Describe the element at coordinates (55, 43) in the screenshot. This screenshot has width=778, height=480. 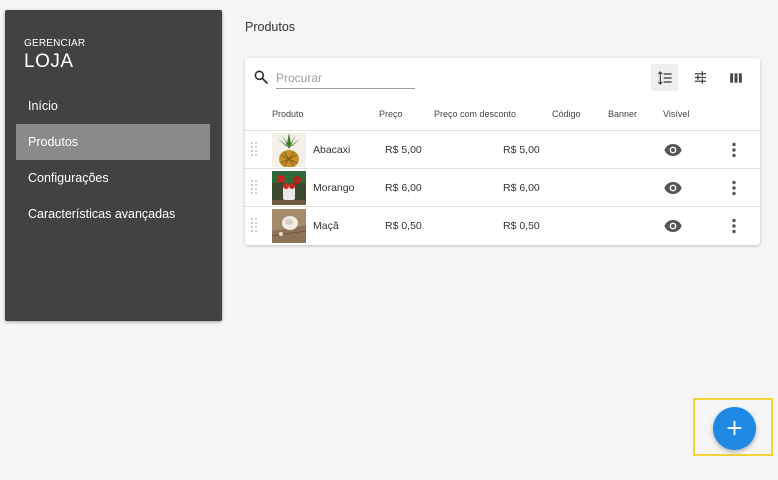
I see `brand-subtitle: GERENCIAR` at that location.